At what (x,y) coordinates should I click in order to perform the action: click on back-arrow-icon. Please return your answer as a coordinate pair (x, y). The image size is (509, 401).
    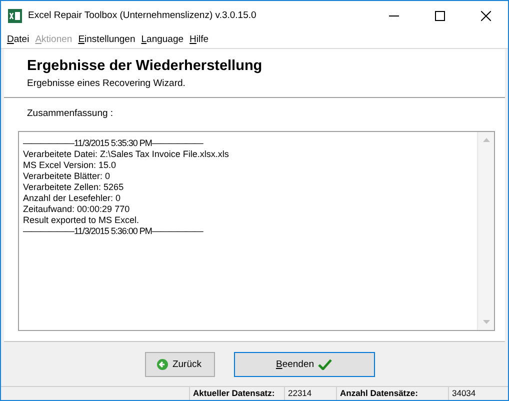
    Looking at the image, I should click on (162, 364).